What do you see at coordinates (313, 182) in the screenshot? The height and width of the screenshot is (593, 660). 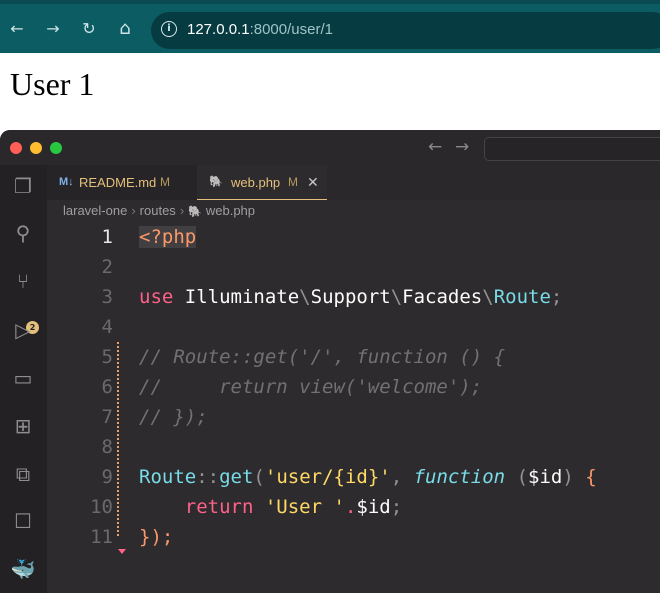 I see `close-tab-icon: ✕` at bounding box center [313, 182].